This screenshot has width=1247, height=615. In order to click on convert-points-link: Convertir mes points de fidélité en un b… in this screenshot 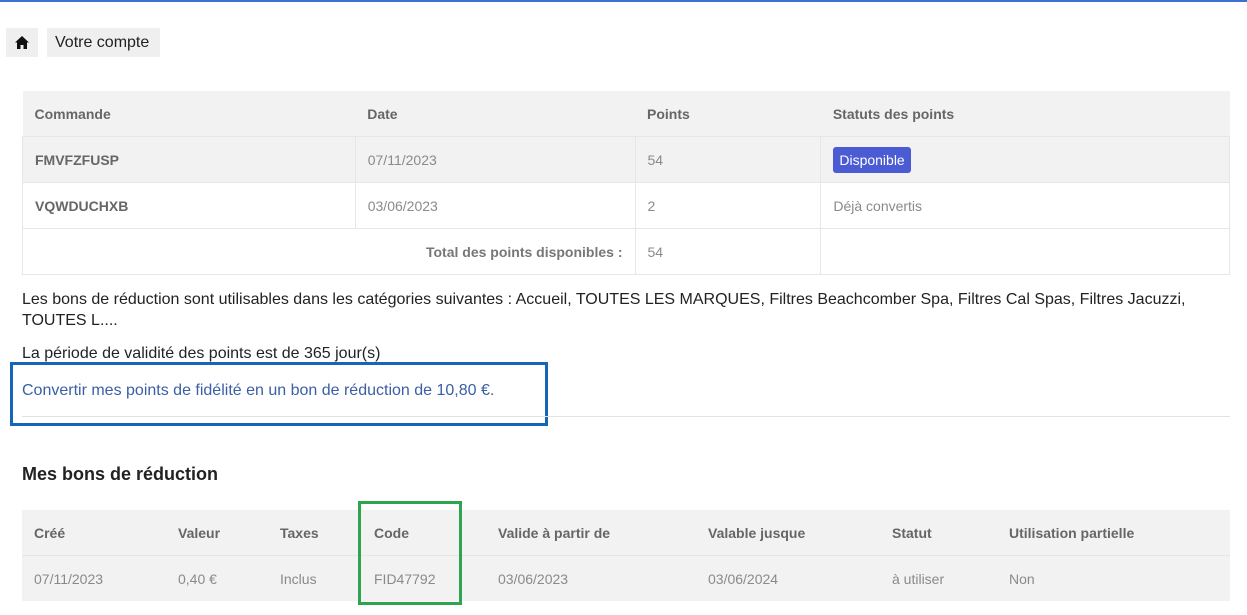, I will do `click(258, 390)`.